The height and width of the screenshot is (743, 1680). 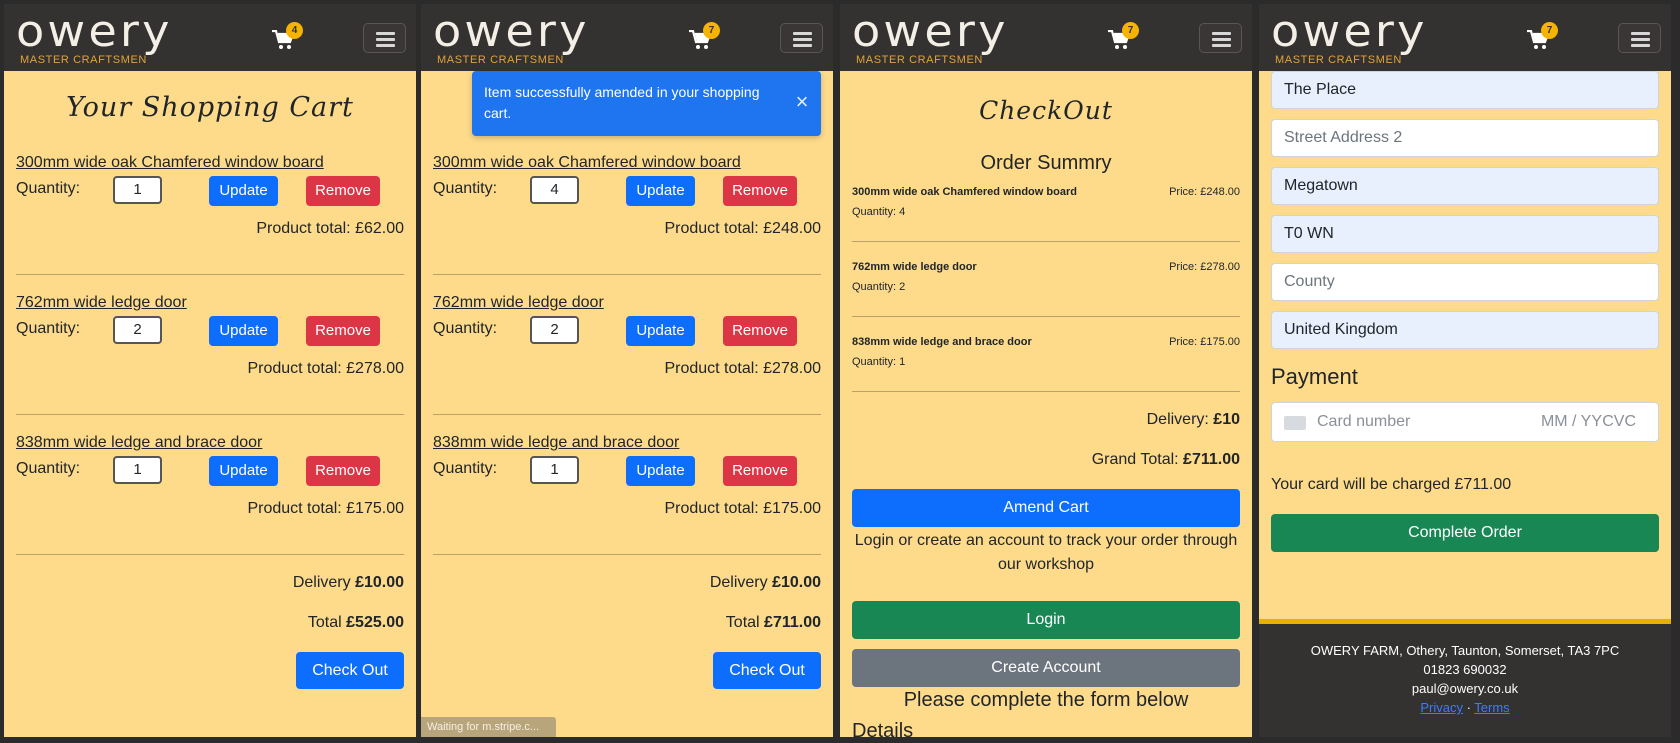 What do you see at coordinates (879, 287) in the screenshot?
I see `summary-item-qty: Quantity: 2` at bounding box center [879, 287].